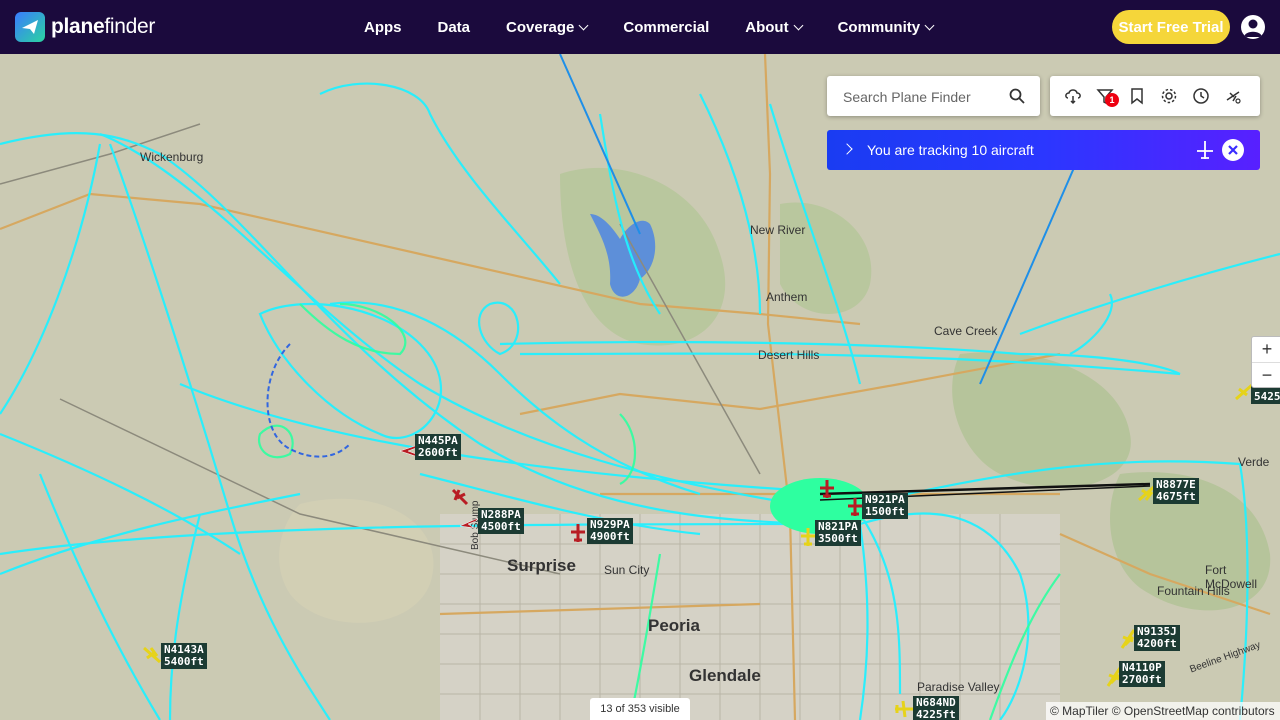  What do you see at coordinates (936, 708) in the screenshot?
I see `aircraft-label: N684ND 4225ft` at bounding box center [936, 708].